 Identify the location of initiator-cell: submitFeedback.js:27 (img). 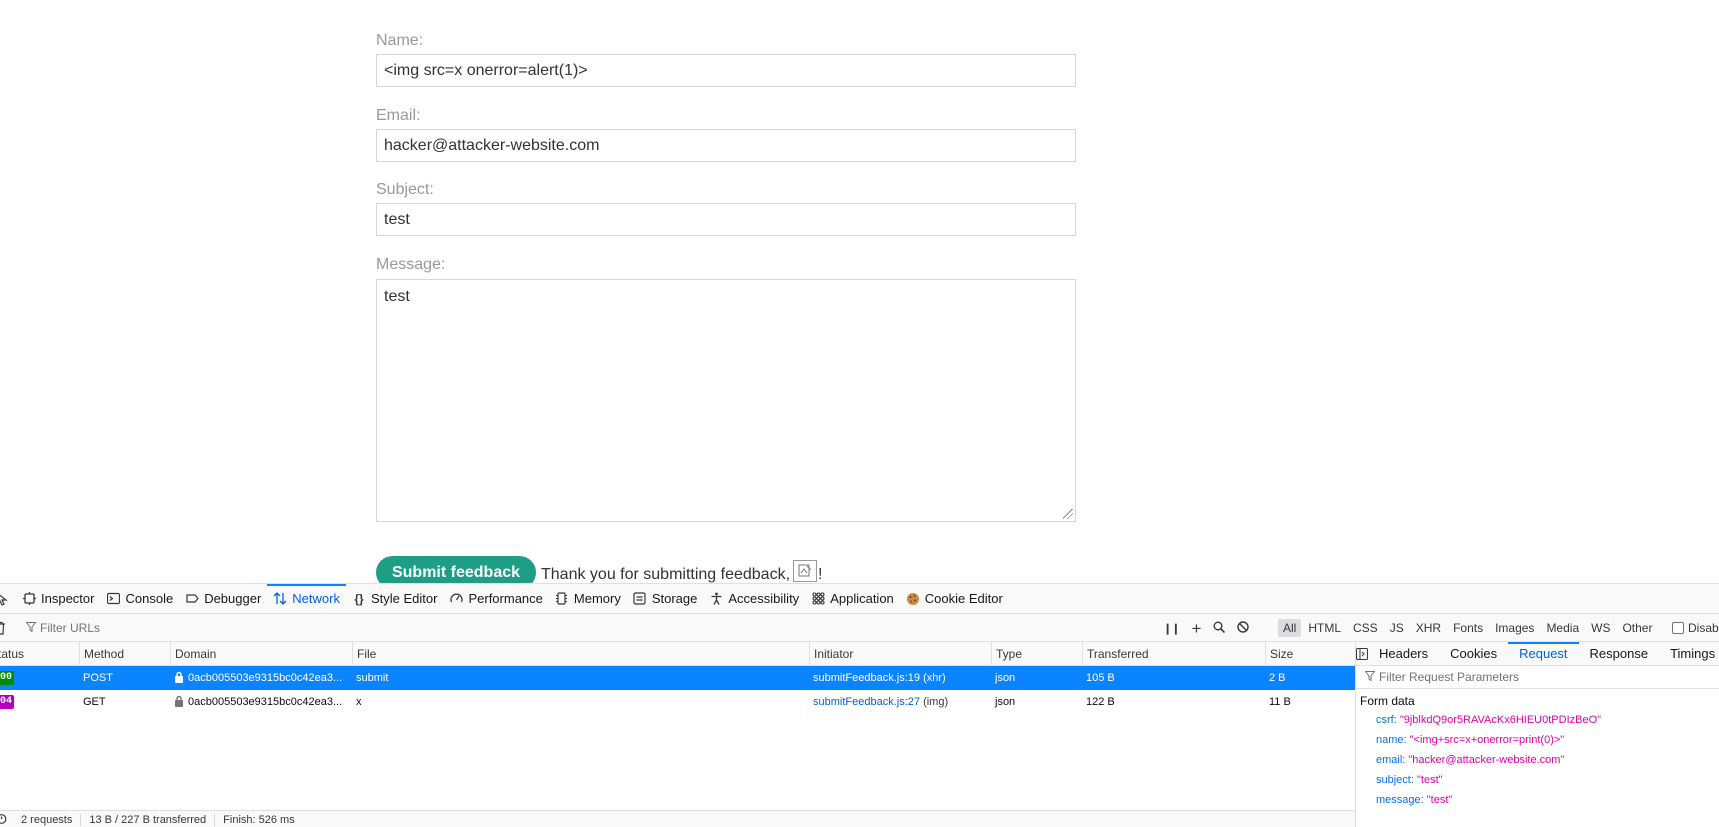
(900, 702).